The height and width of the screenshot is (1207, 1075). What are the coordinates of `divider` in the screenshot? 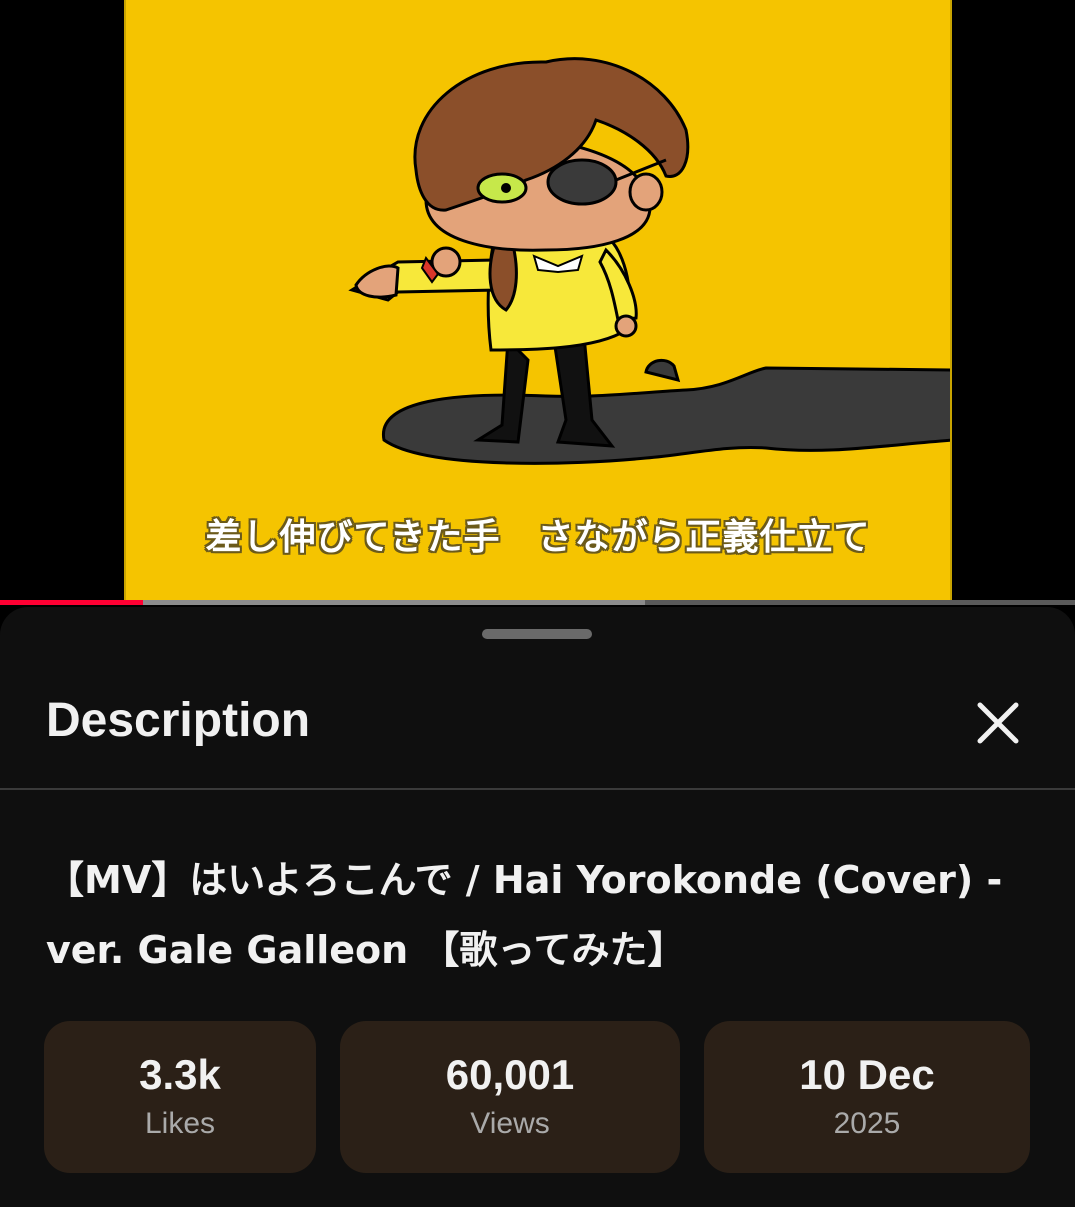 It's located at (537, 789).